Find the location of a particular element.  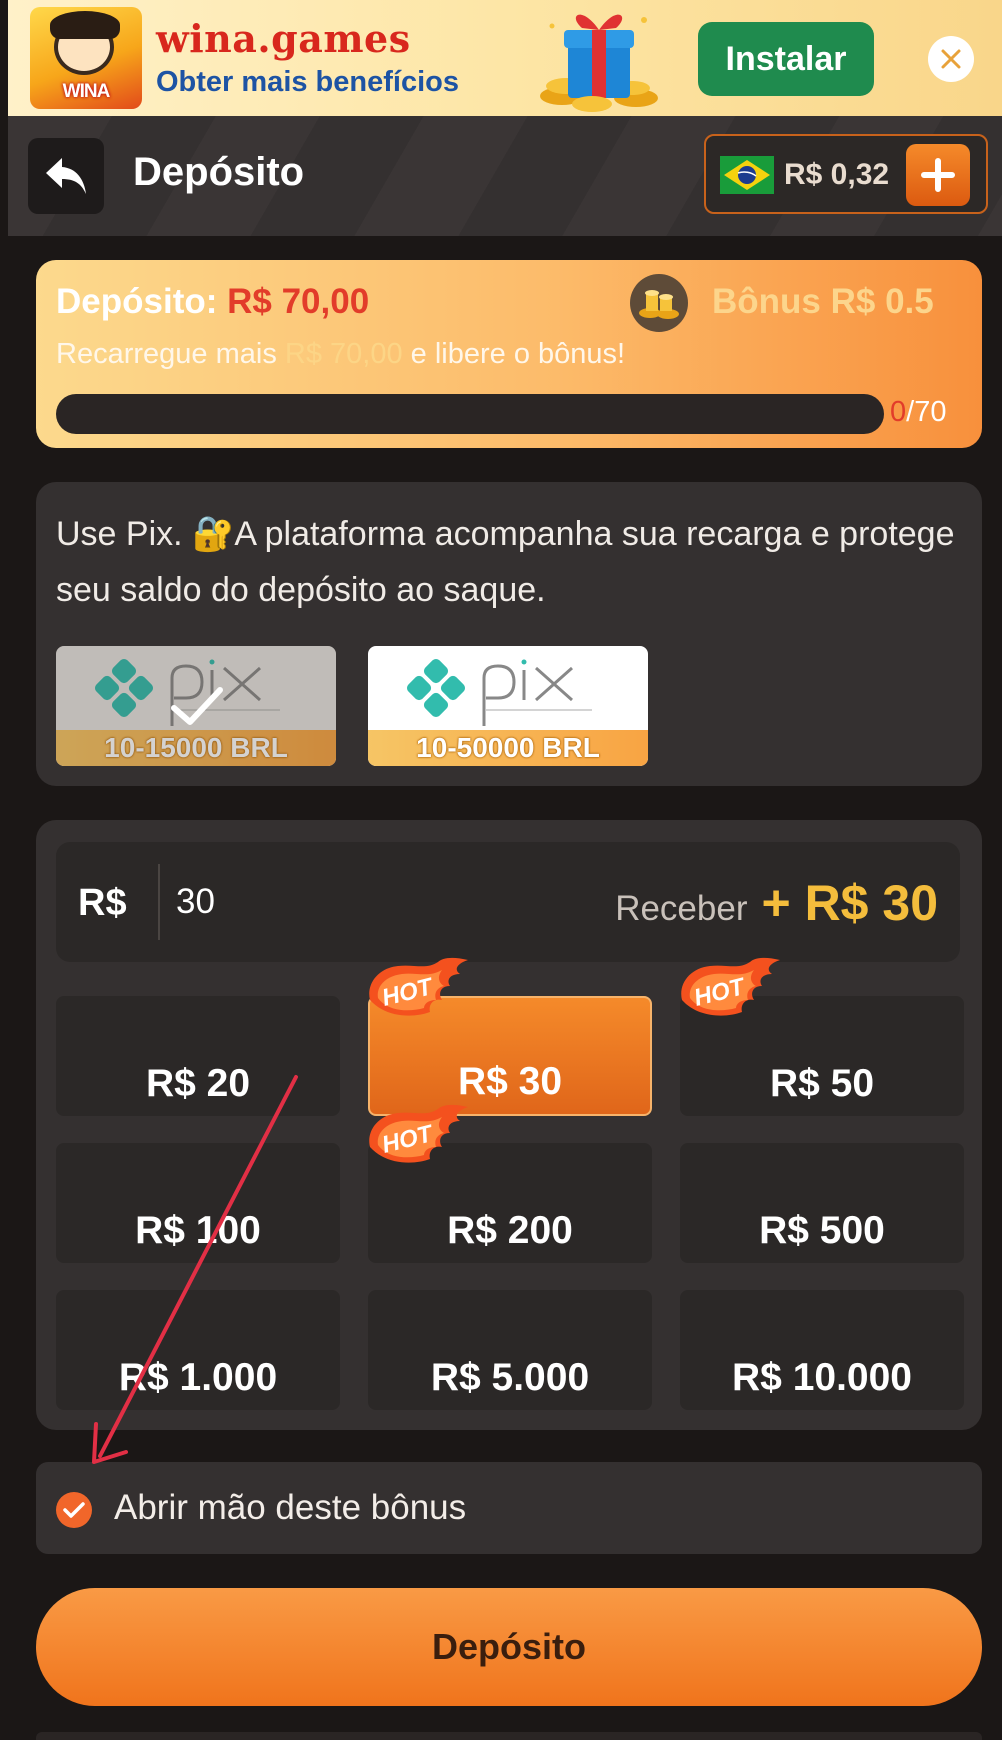

payment-option-range: 10-50000 BRL is located at coordinates (508, 748).